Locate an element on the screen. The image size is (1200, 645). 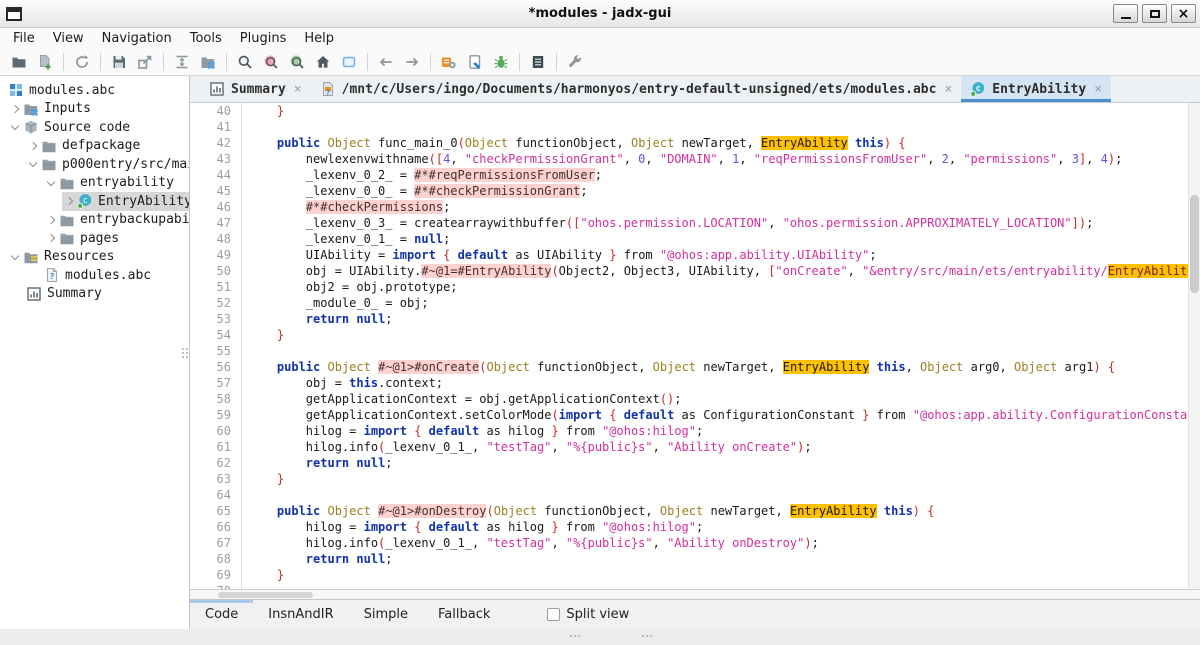
select-frame-button is located at coordinates (349, 62).